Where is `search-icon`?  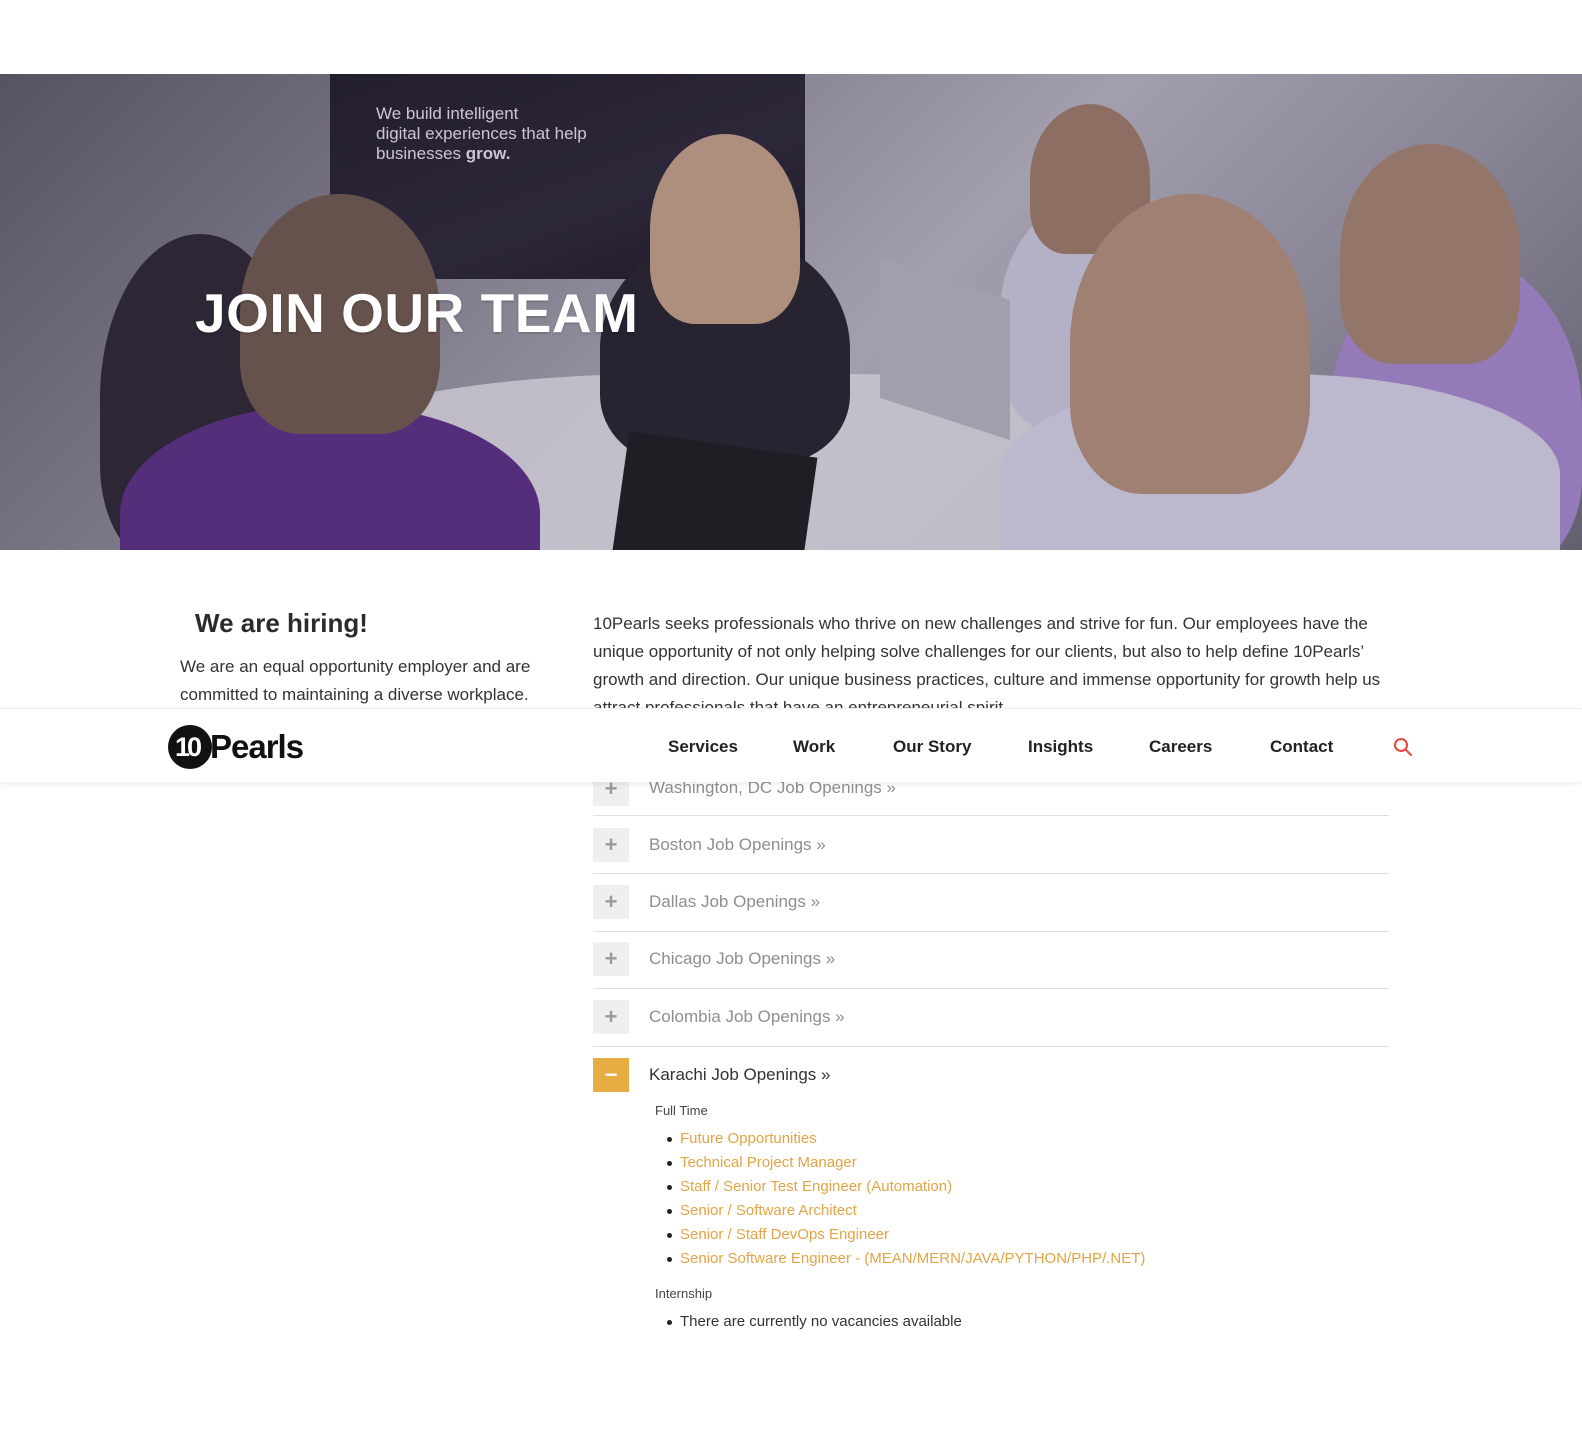
search-icon is located at coordinates (1403, 747).